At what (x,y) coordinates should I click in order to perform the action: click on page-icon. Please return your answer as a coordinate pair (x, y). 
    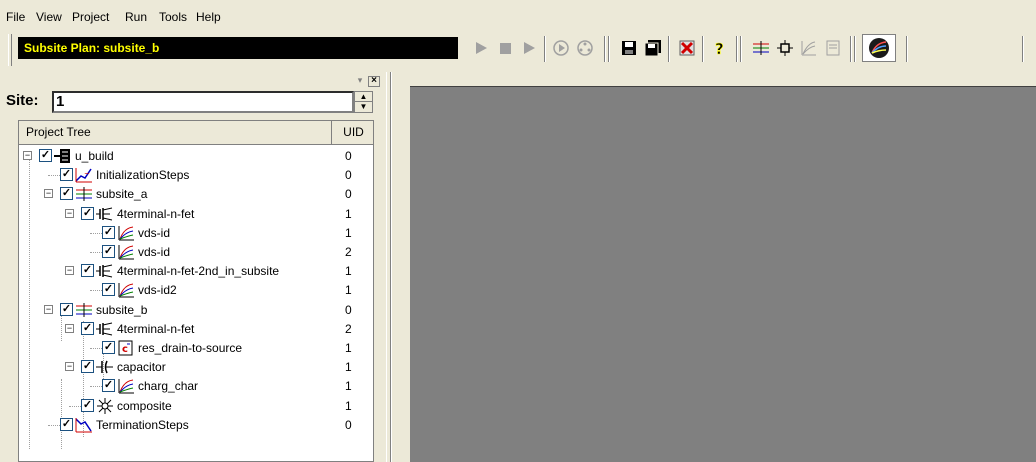
    Looking at the image, I should click on (833, 48).